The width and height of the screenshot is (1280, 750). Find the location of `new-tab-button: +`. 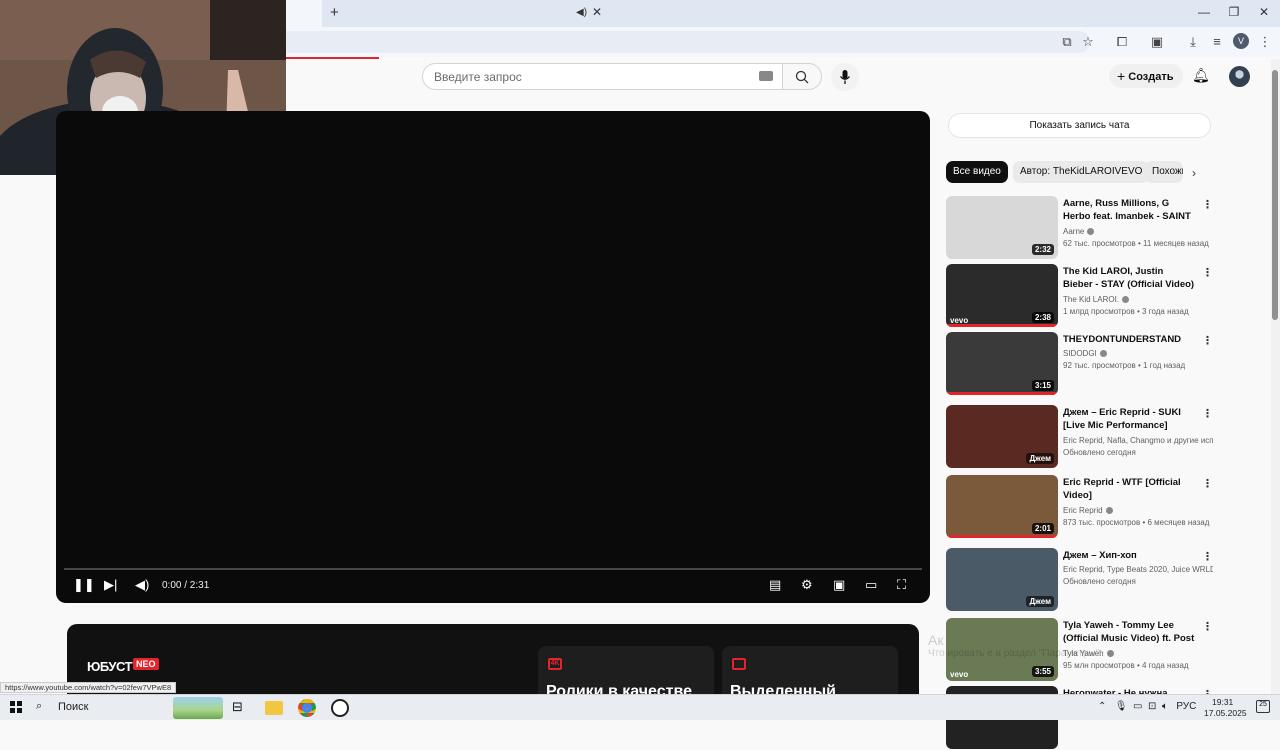

new-tab-button: + is located at coordinates (334, 12).